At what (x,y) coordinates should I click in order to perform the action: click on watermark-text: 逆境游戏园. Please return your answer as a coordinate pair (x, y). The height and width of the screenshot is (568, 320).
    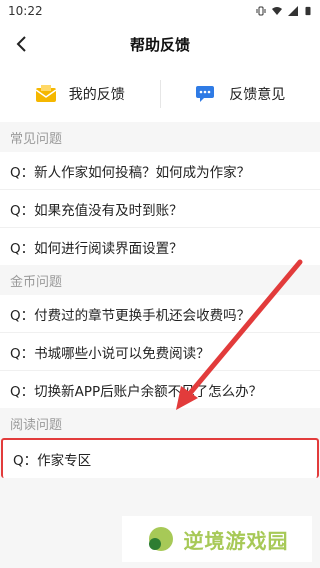
    Looking at the image, I should click on (236, 540).